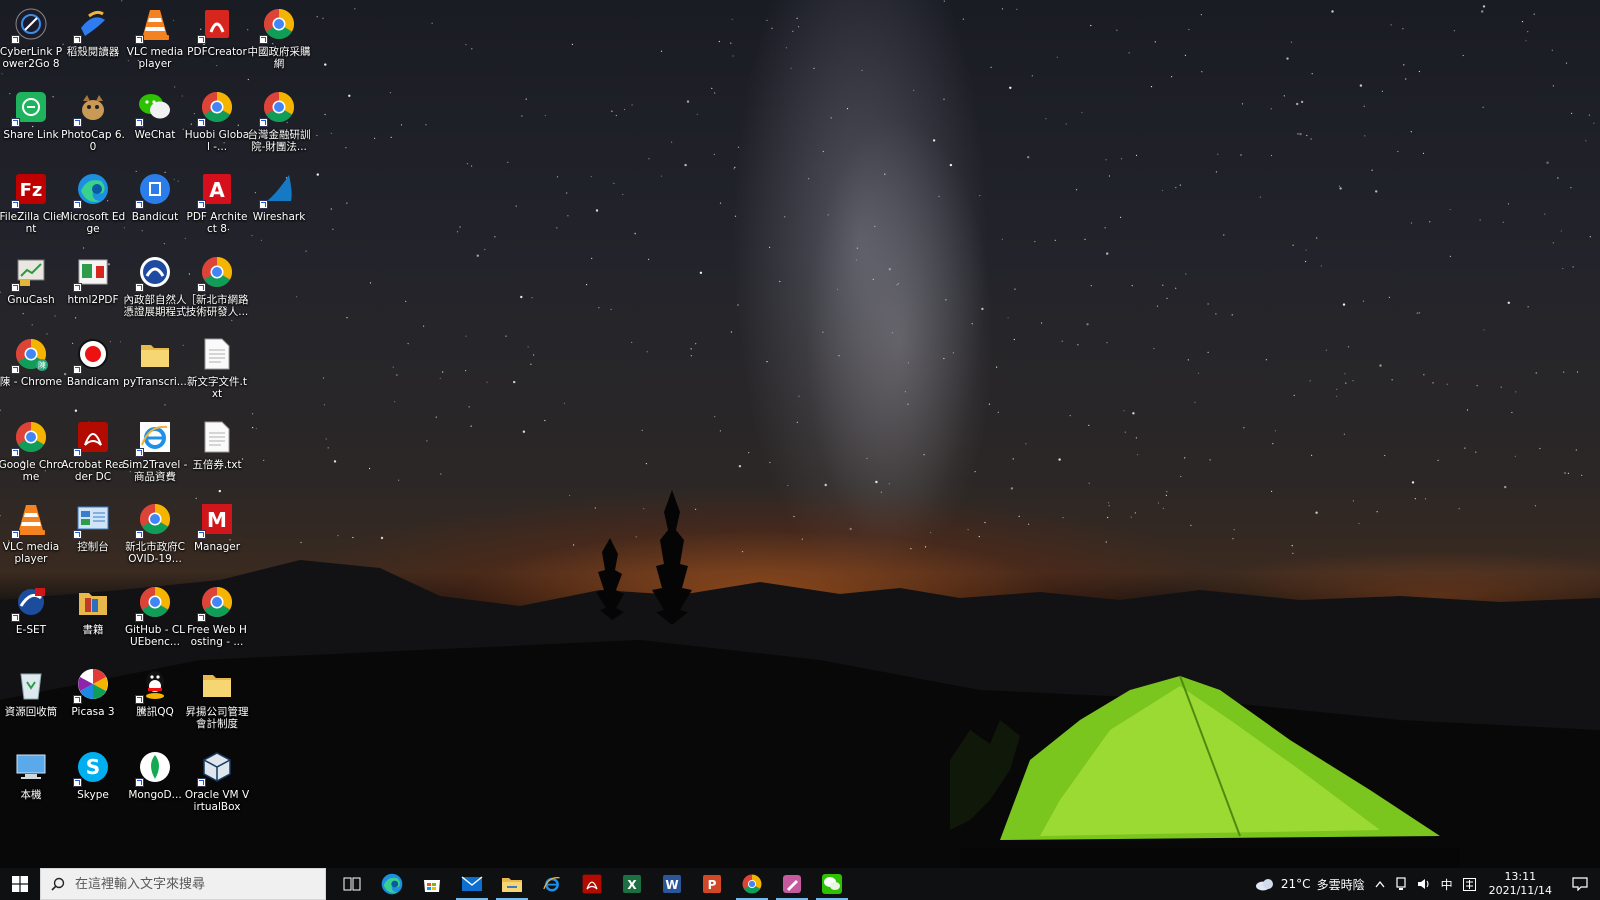 This screenshot has height=900, width=1600. What do you see at coordinates (155, 602) in the screenshot?
I see `chrome-icon` at bounding box center [155, 602].